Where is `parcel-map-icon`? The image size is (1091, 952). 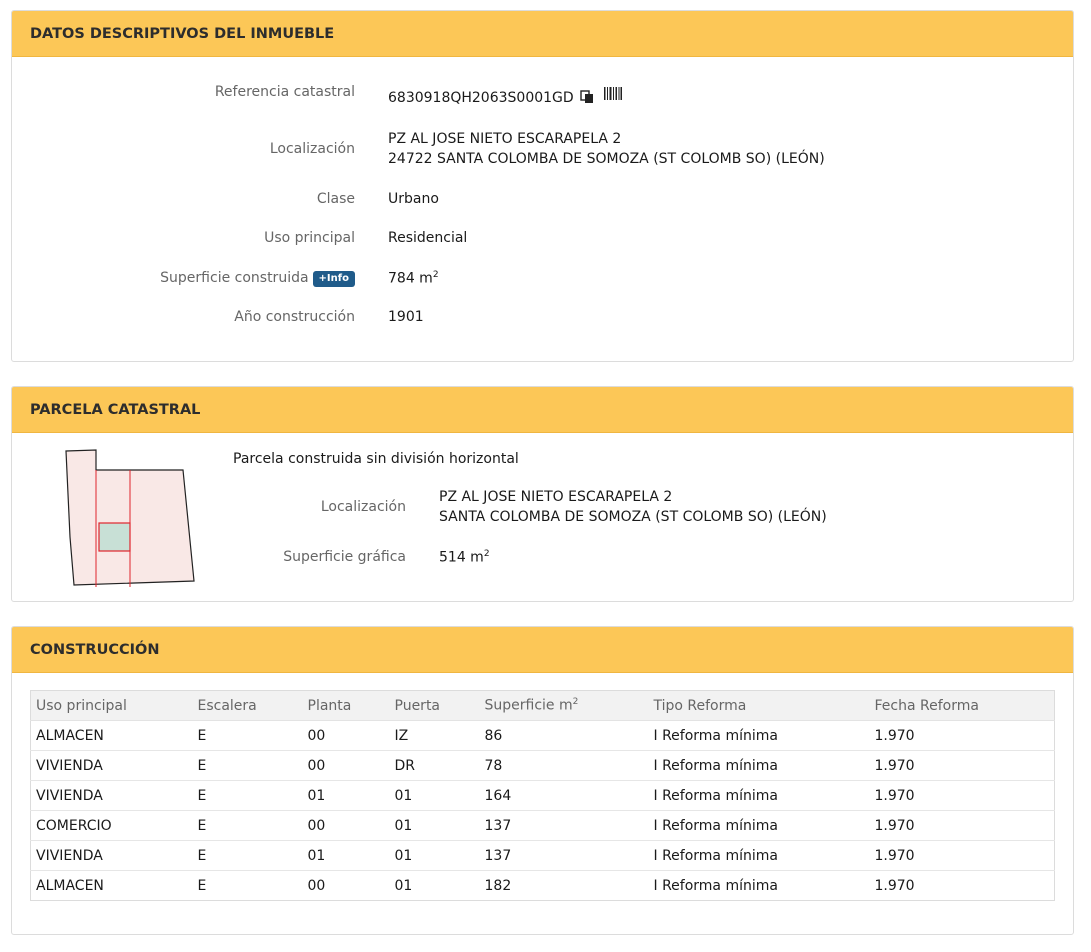
parcel-map-icon is located at coordinates (132, 519).